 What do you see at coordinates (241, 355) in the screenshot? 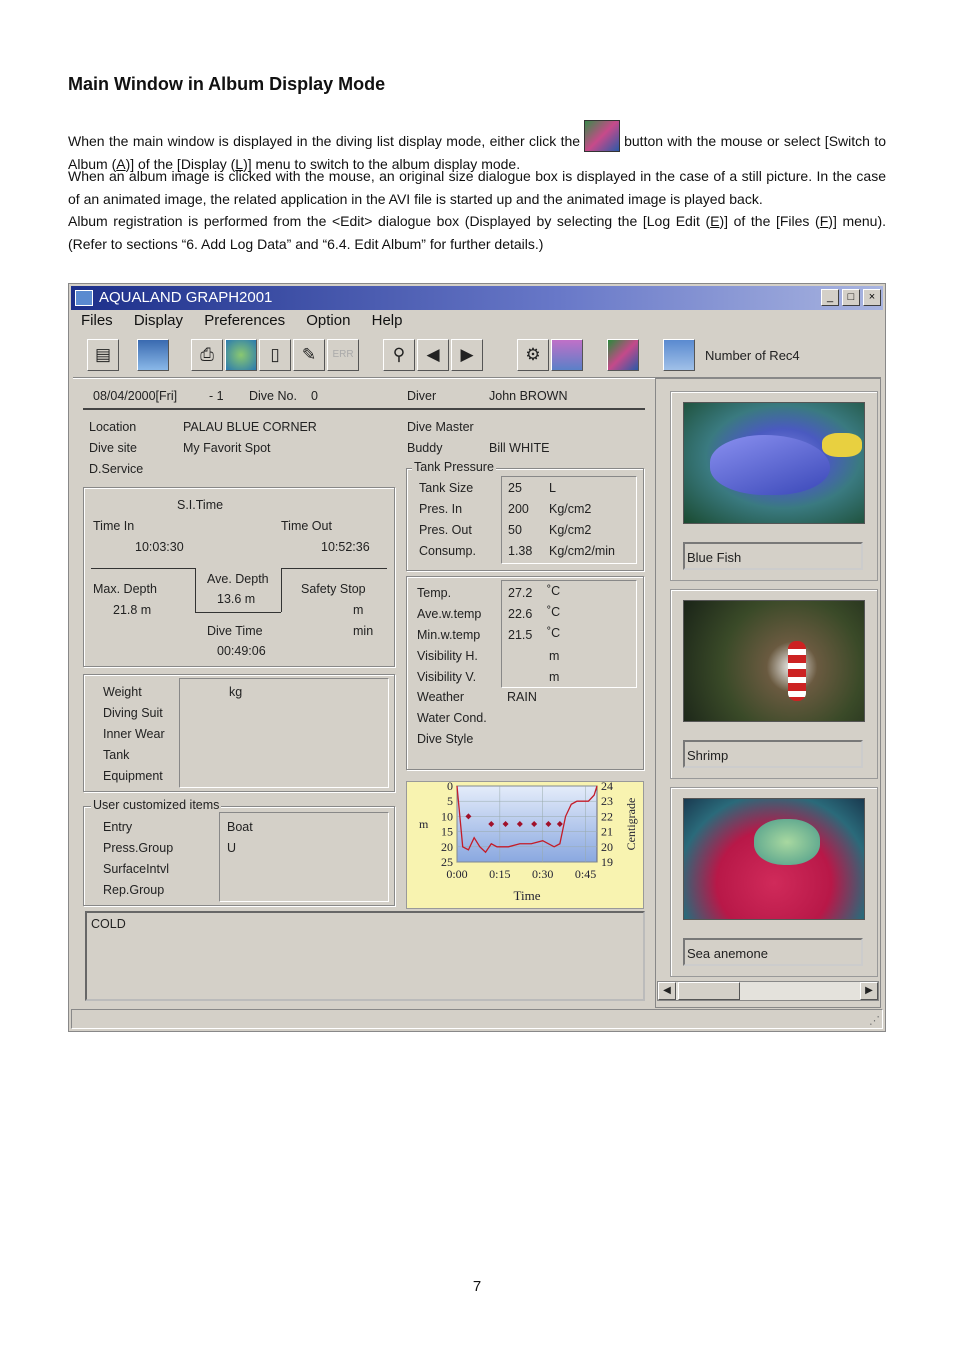
I see `globe-icon` at bounding box center [241, 355].